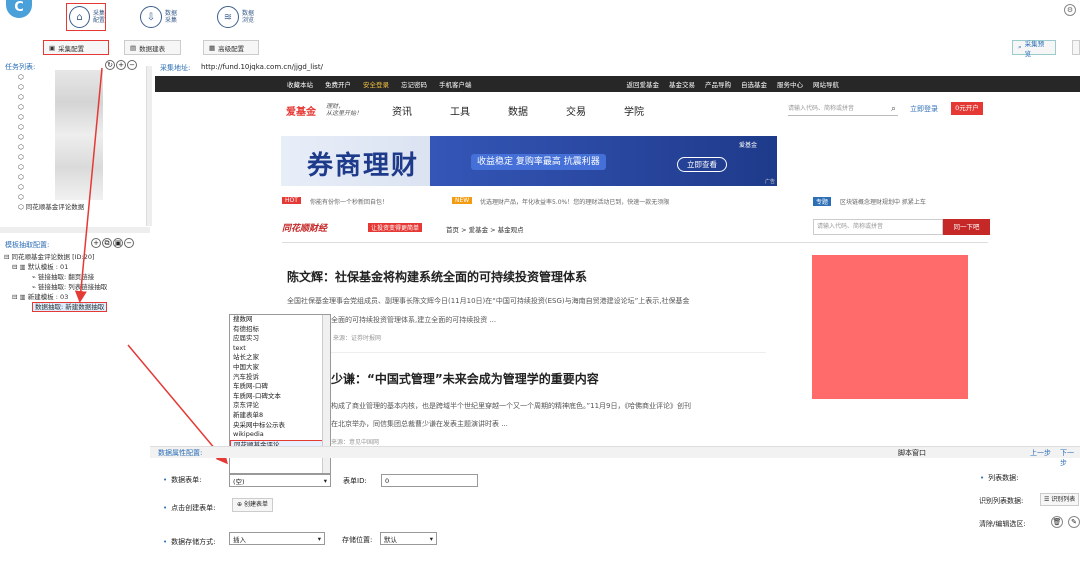  I want to click on script-window: 脚本窗口, so click(912, 453).